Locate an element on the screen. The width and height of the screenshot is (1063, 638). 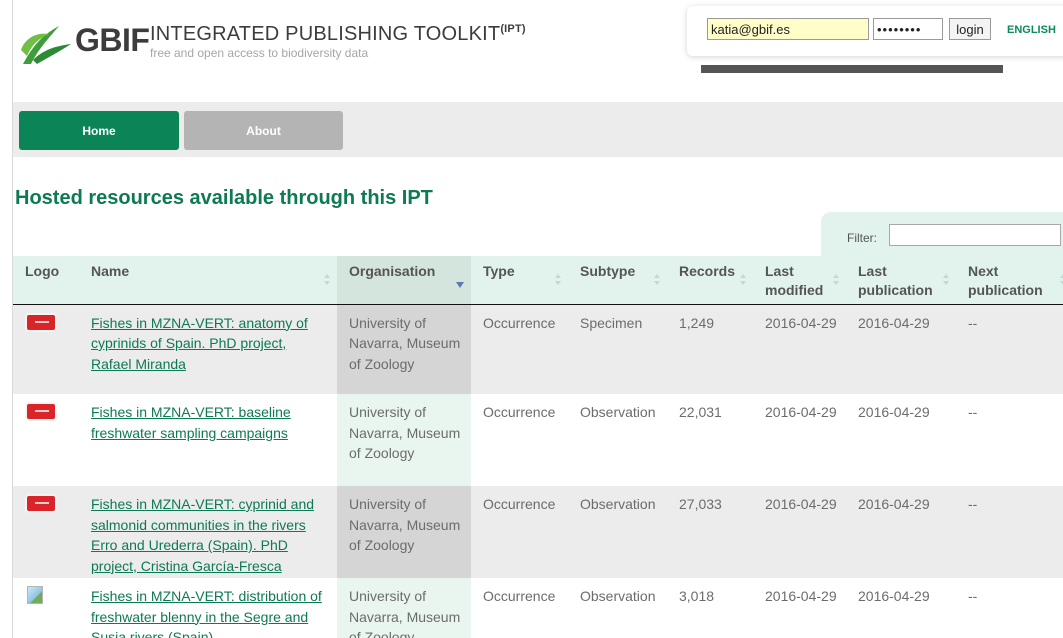
gbif-brand: GBIF is located at coordinates (112, 40).